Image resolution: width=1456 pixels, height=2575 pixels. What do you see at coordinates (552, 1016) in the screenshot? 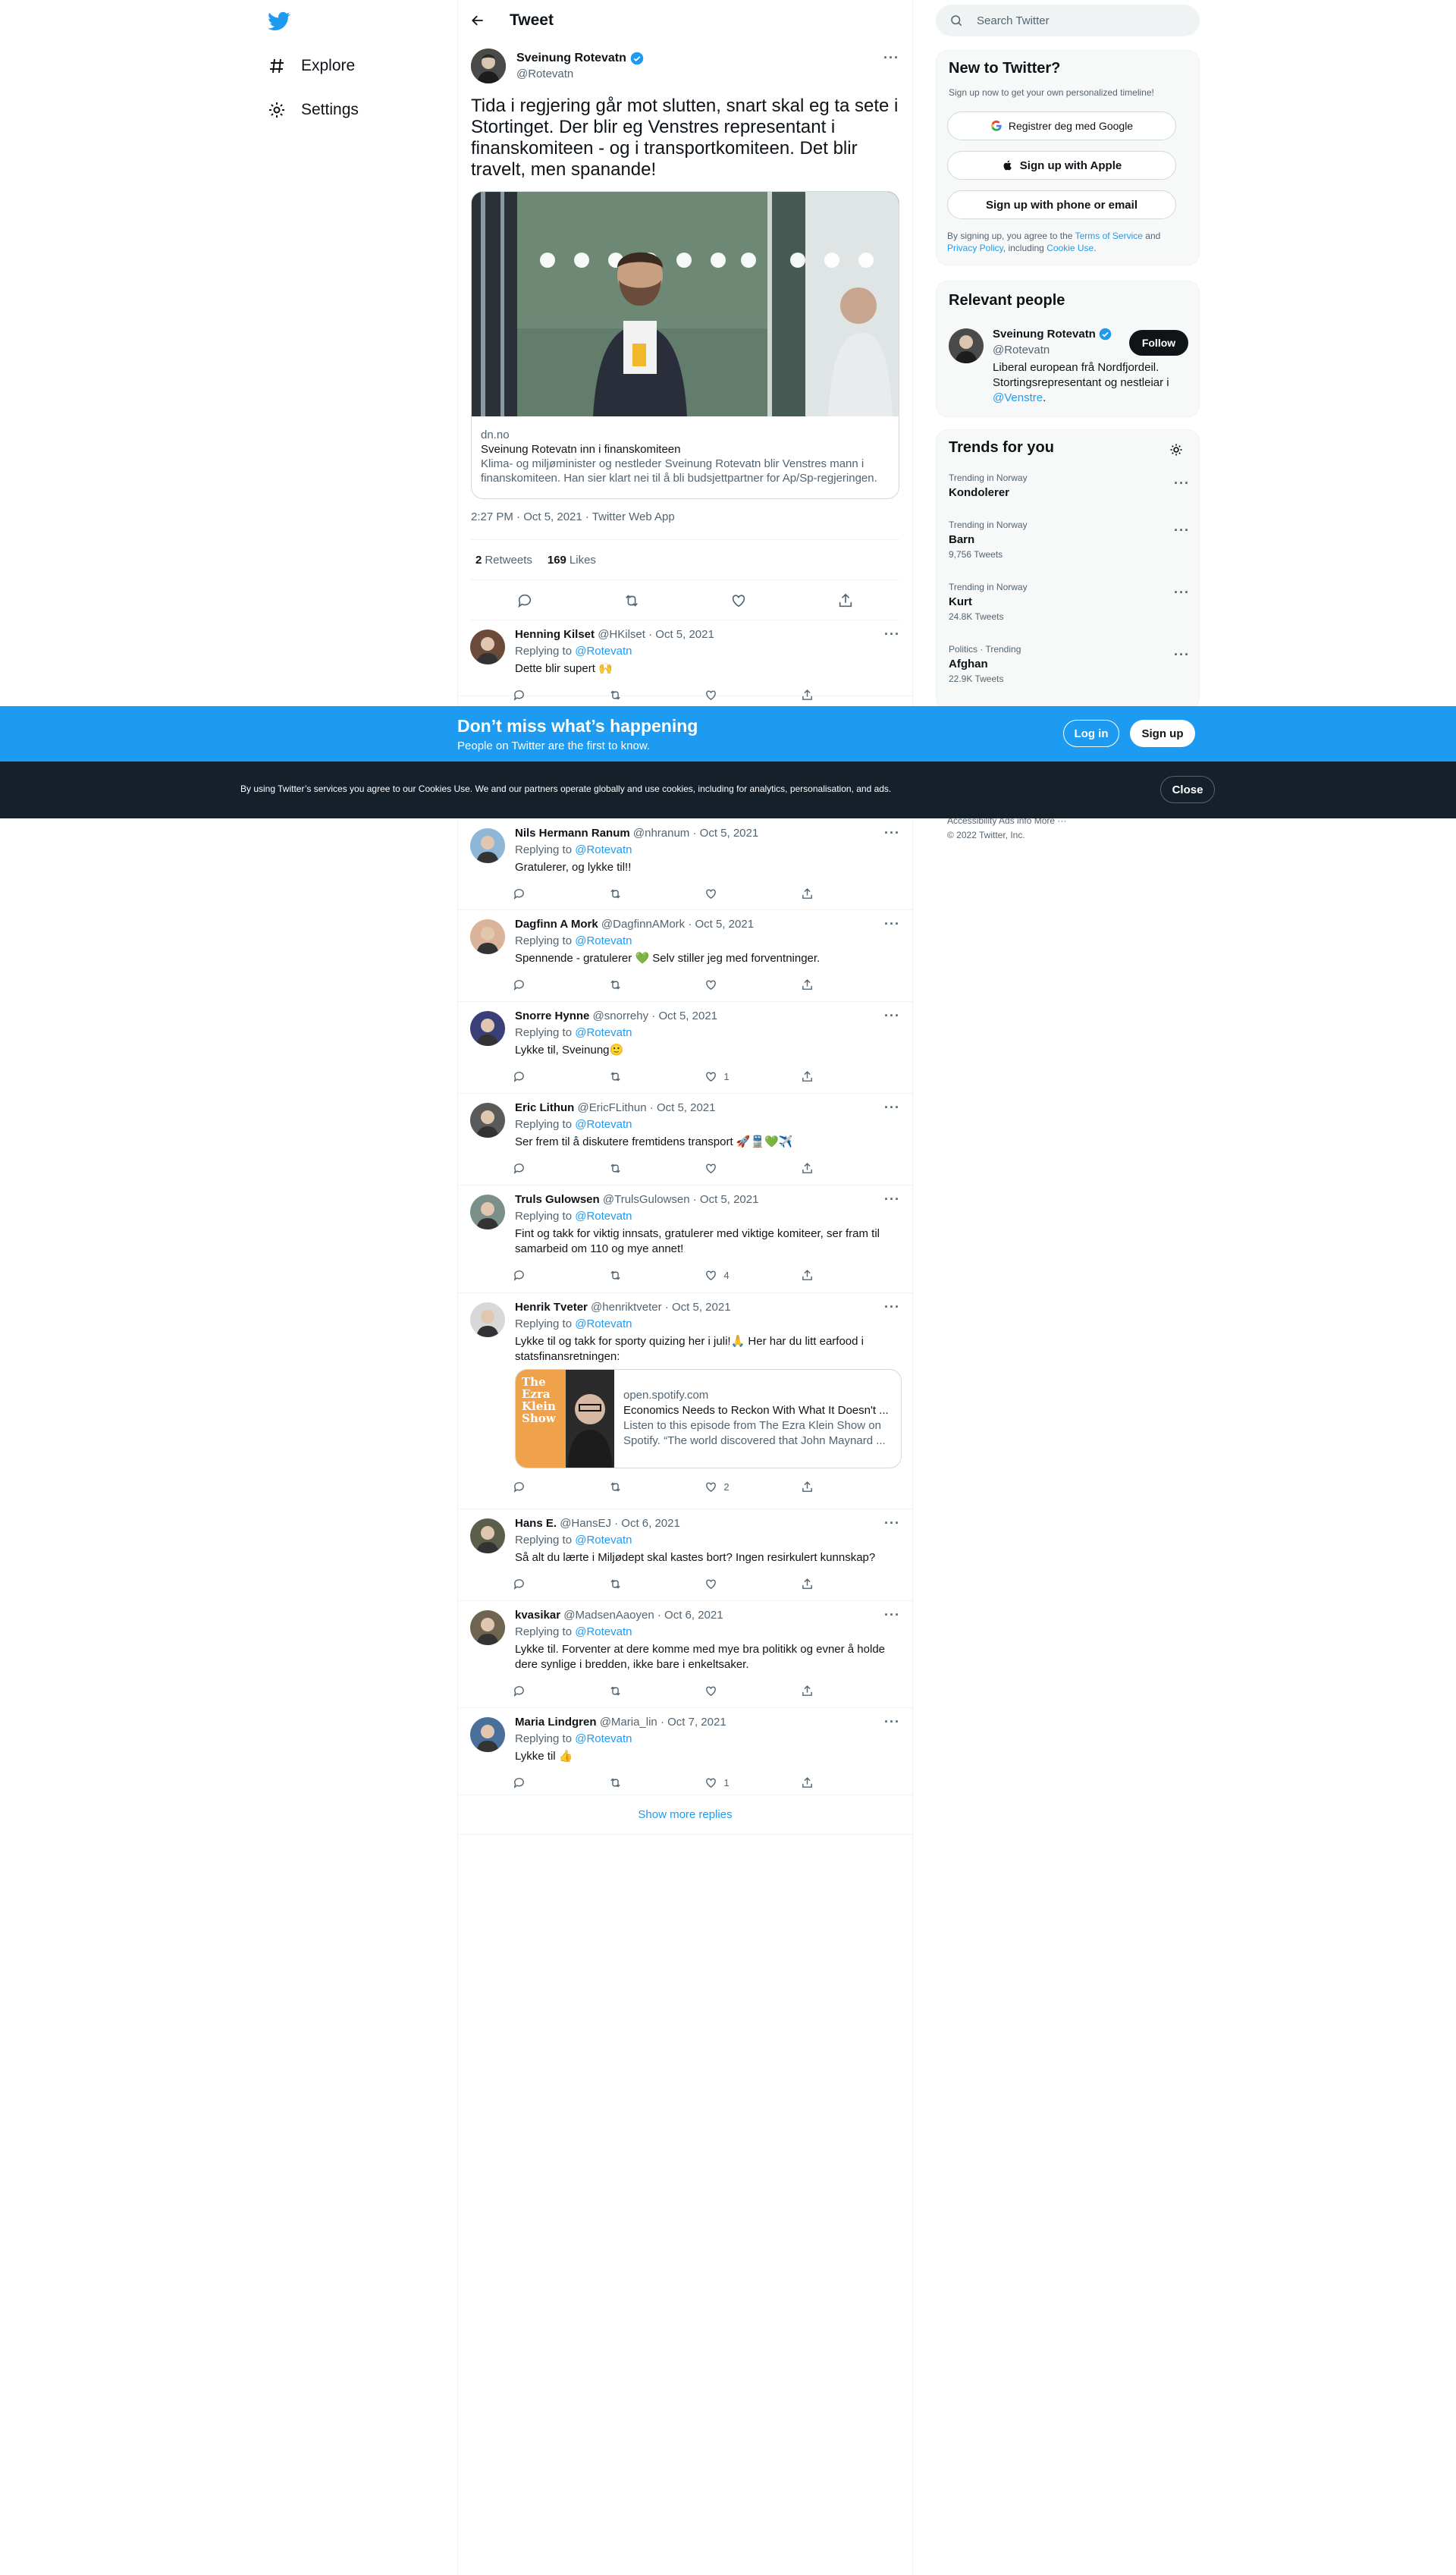
I see `reply-author-name: Snorre Hynne` at bounding box center [552, 1016].